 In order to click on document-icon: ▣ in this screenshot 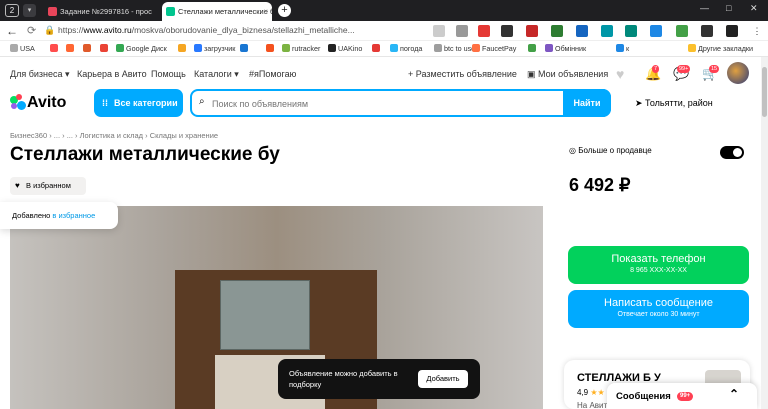, I will do `click(533, 74)`.